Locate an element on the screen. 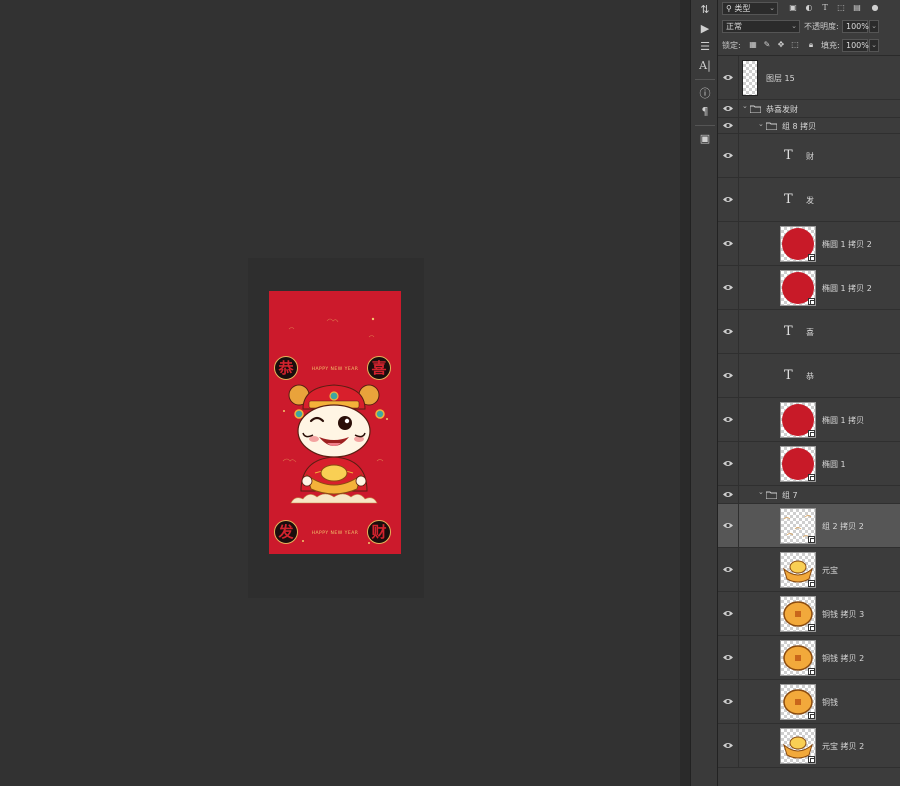 Image resolution: width=900 pixels, height=786 pixels. layer-name: 椭圆 1 is located at coordinates (834, 464).